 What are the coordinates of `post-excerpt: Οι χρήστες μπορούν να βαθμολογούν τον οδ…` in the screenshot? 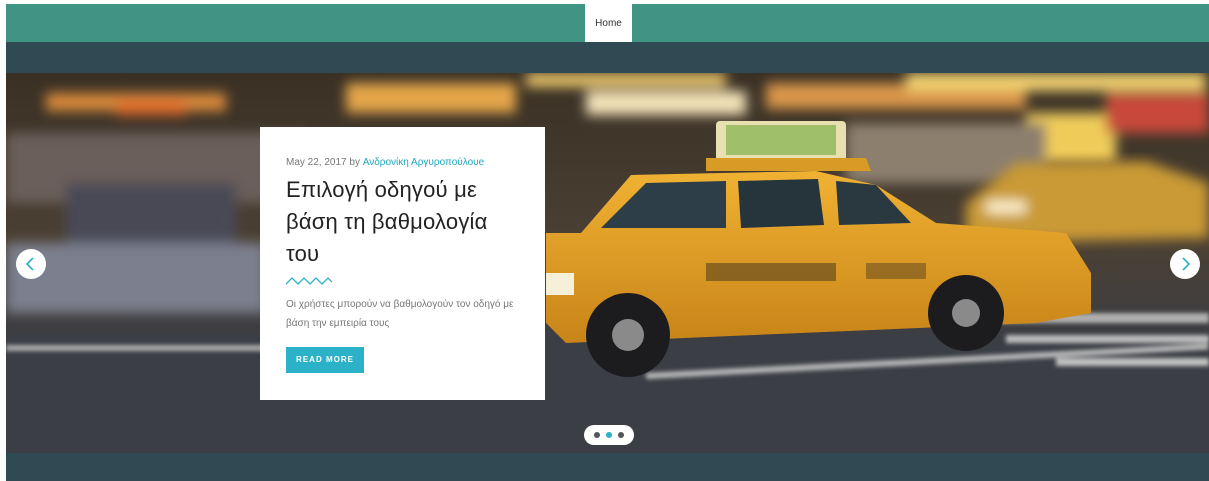 It's located at (400, 314).